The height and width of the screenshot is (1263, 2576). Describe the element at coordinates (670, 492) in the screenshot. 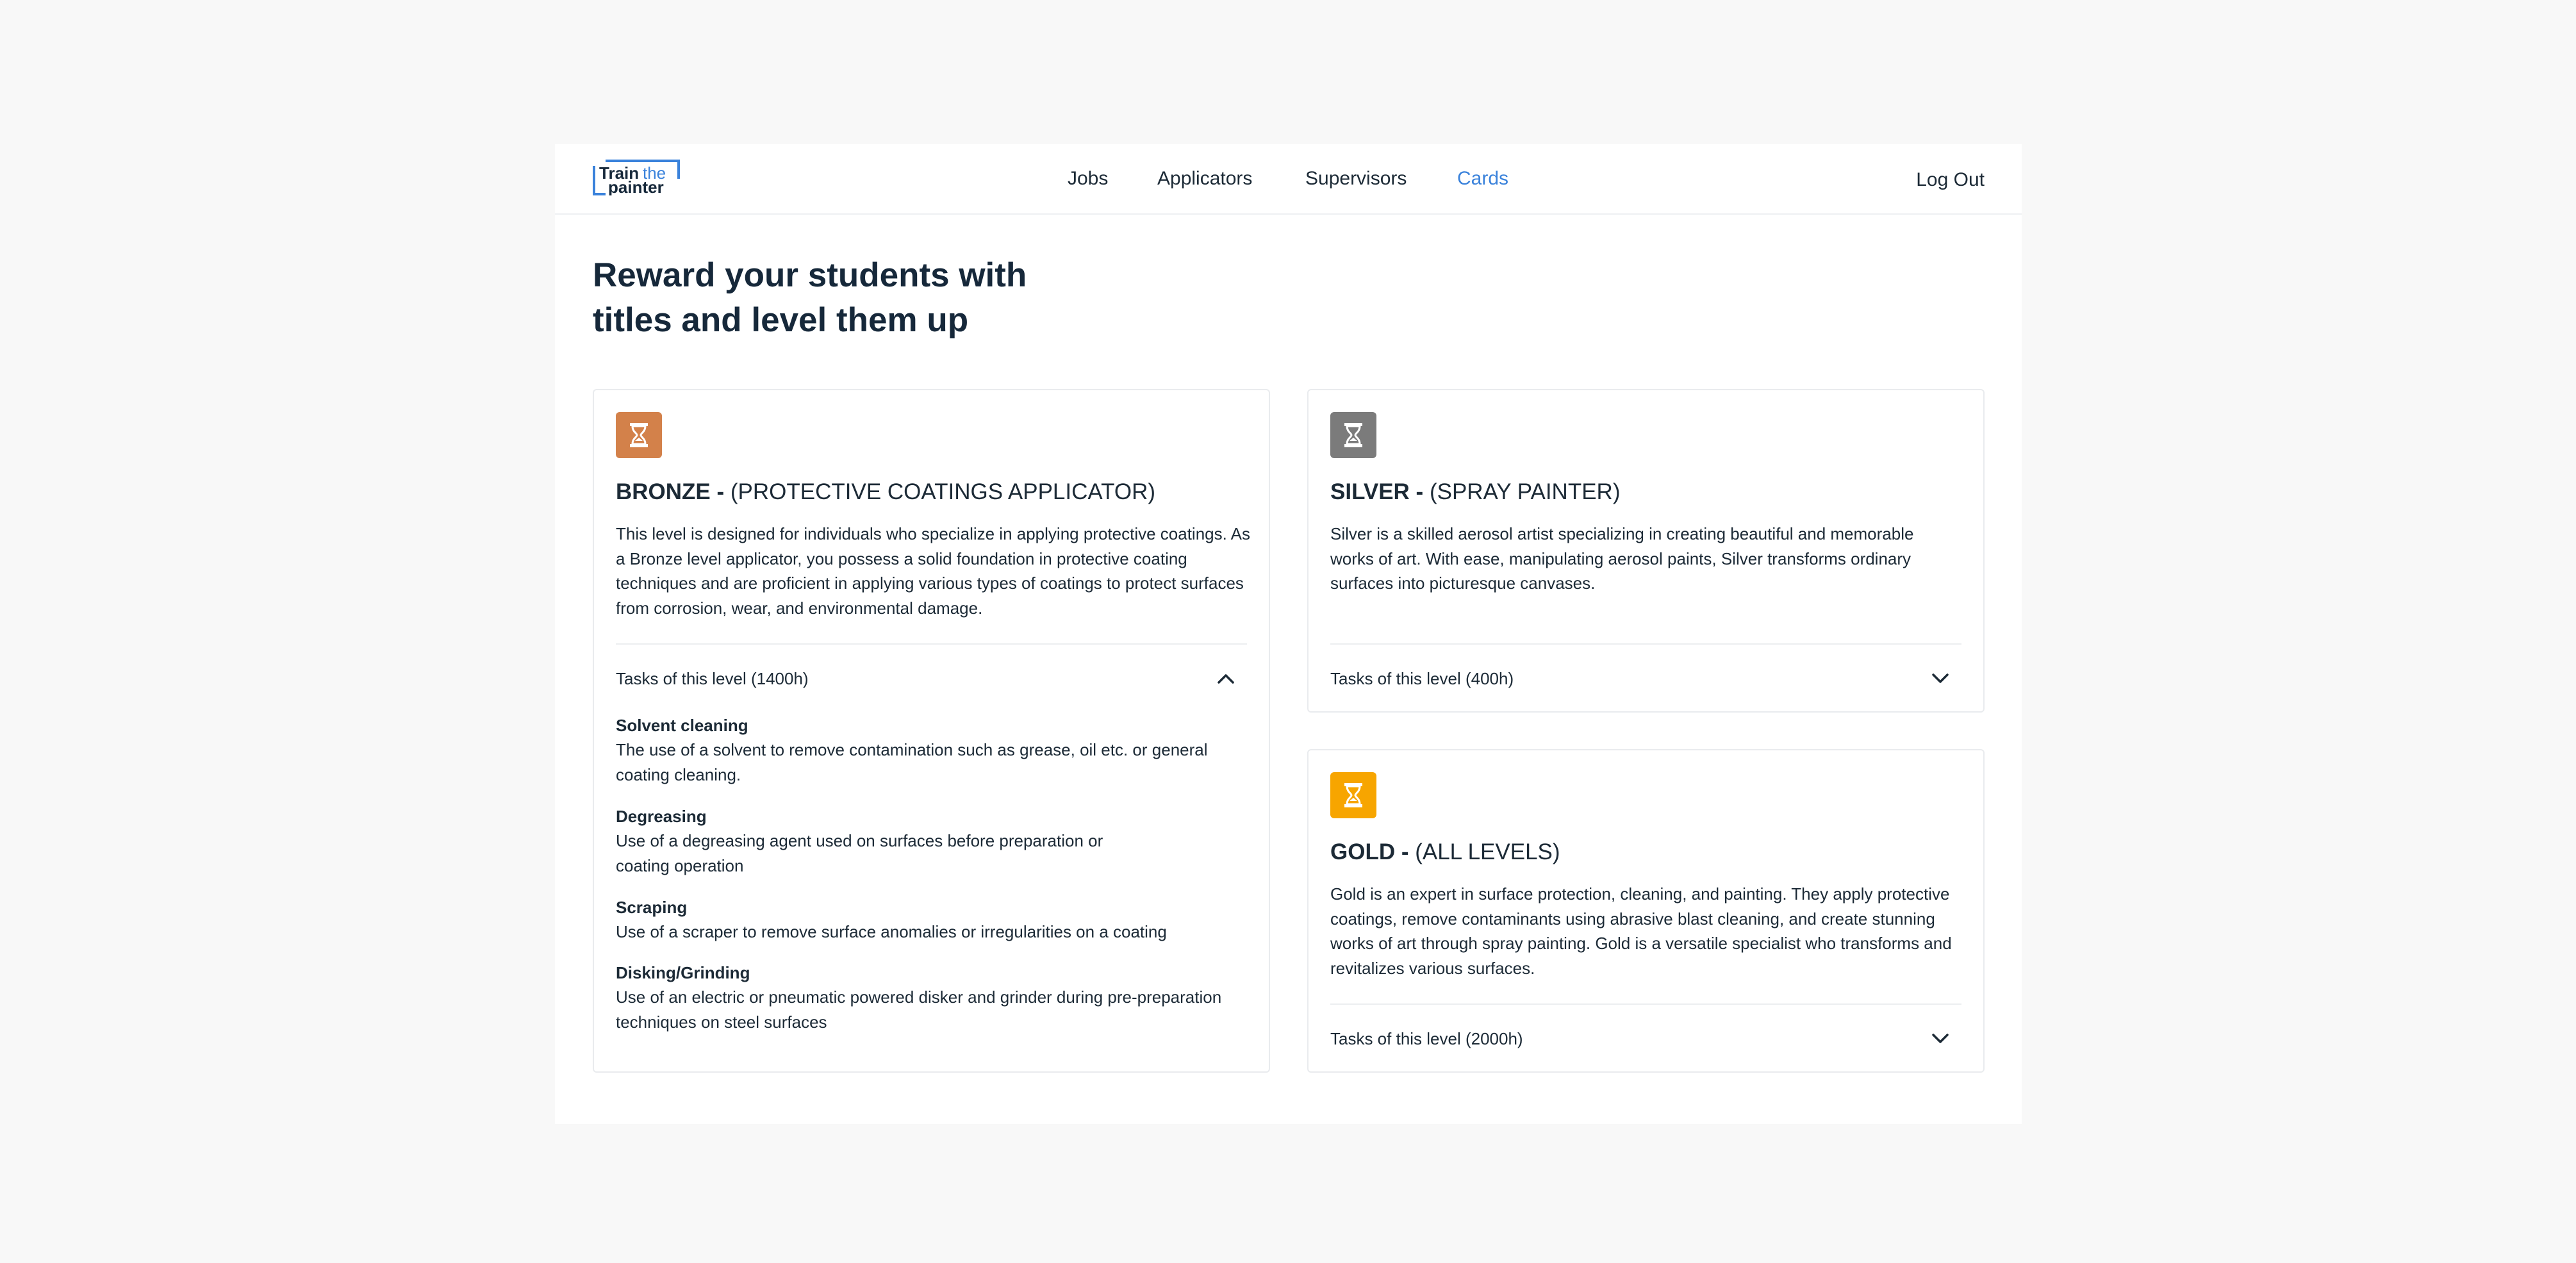

I see `level-name: BRONZE -` at that location.